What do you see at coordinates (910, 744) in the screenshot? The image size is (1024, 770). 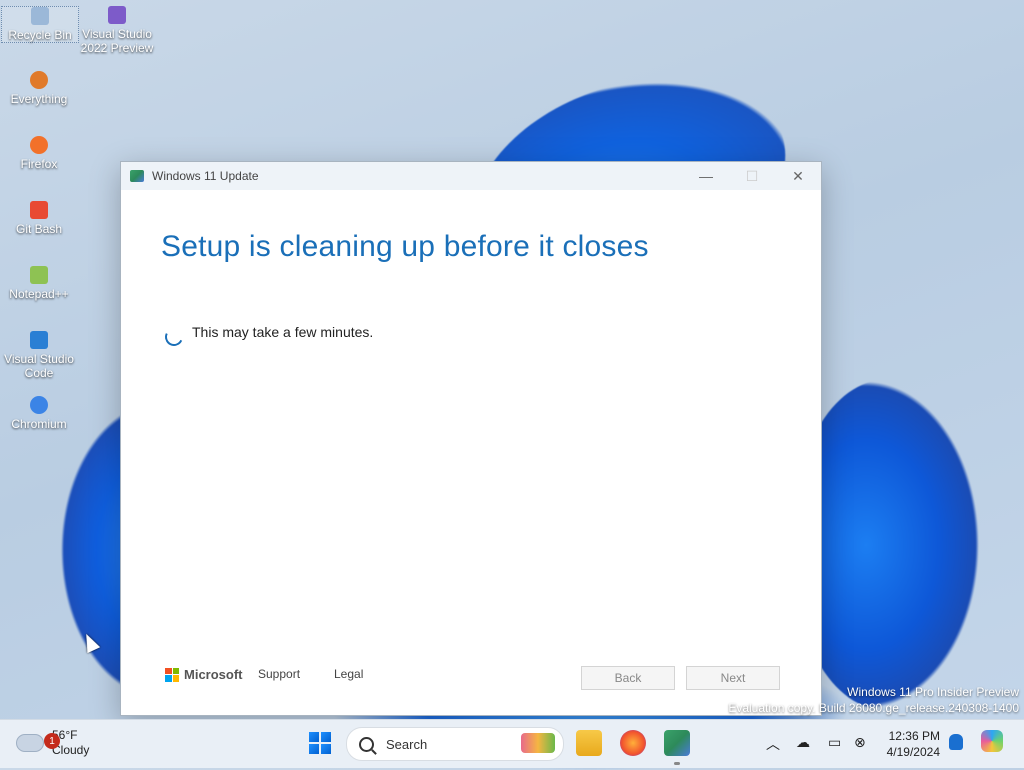 I see `system-clock: 12:36 PM 4/19/2024` at bounding box center [910, 744].